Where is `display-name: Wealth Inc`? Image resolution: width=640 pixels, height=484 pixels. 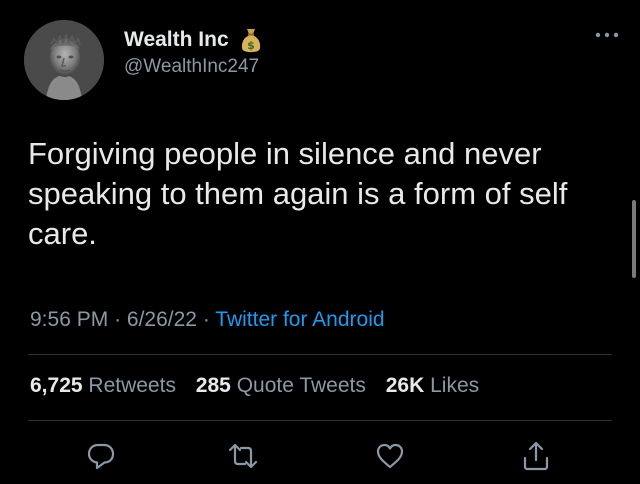
display-name: Wealth Inc is located at coordinates (176, 40).